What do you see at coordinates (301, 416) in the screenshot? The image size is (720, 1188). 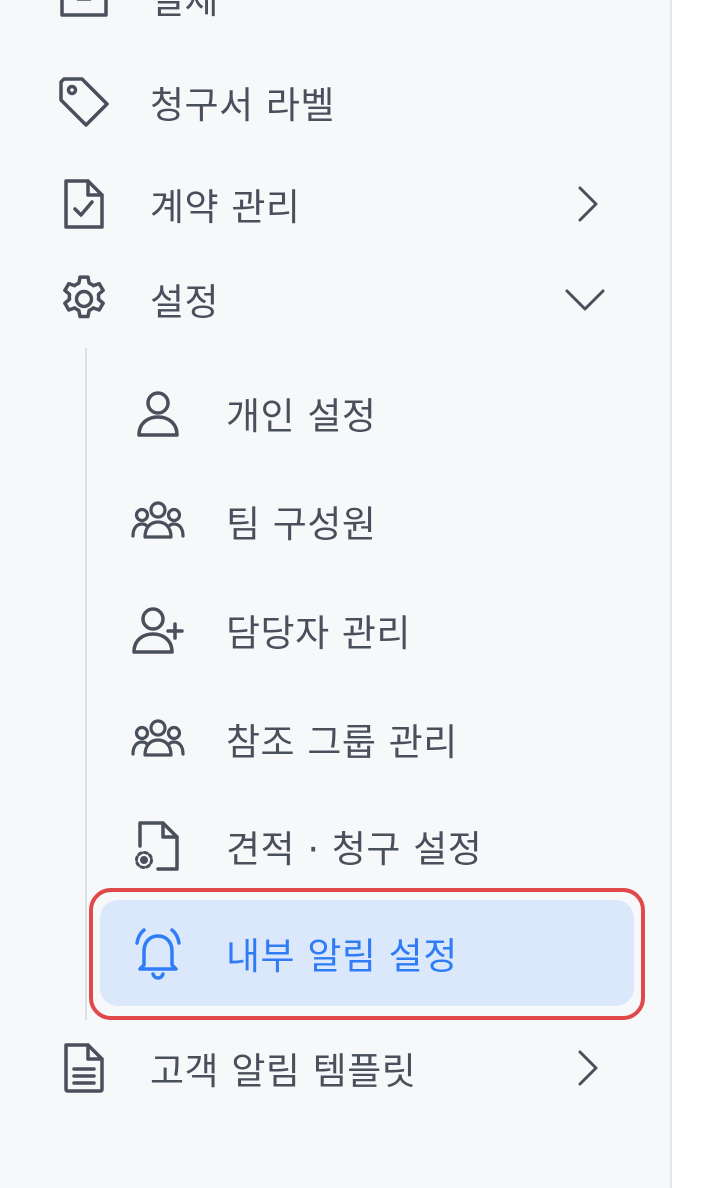 I see `sidebar-item-label: 개인 설정` at bounding box center [301, 416].